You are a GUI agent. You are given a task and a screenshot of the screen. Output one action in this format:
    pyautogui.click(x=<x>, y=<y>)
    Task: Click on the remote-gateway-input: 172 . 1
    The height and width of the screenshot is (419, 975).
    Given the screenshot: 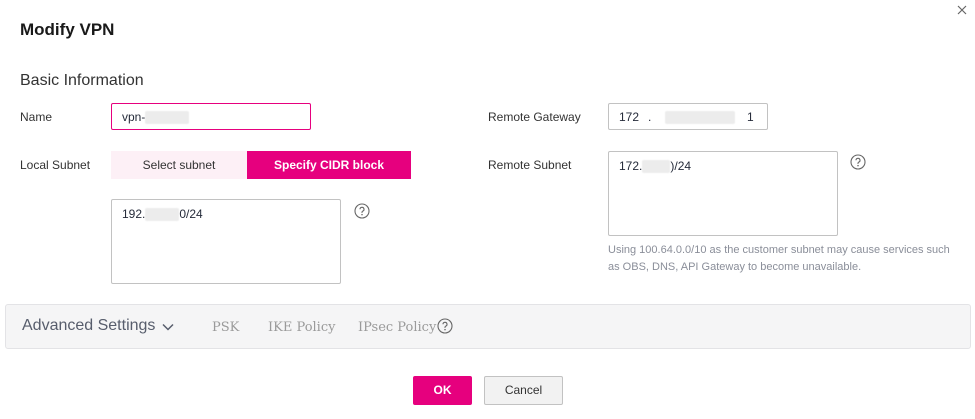 What is the action you would take?
    pyautogui.click(x=688, y=116)
    